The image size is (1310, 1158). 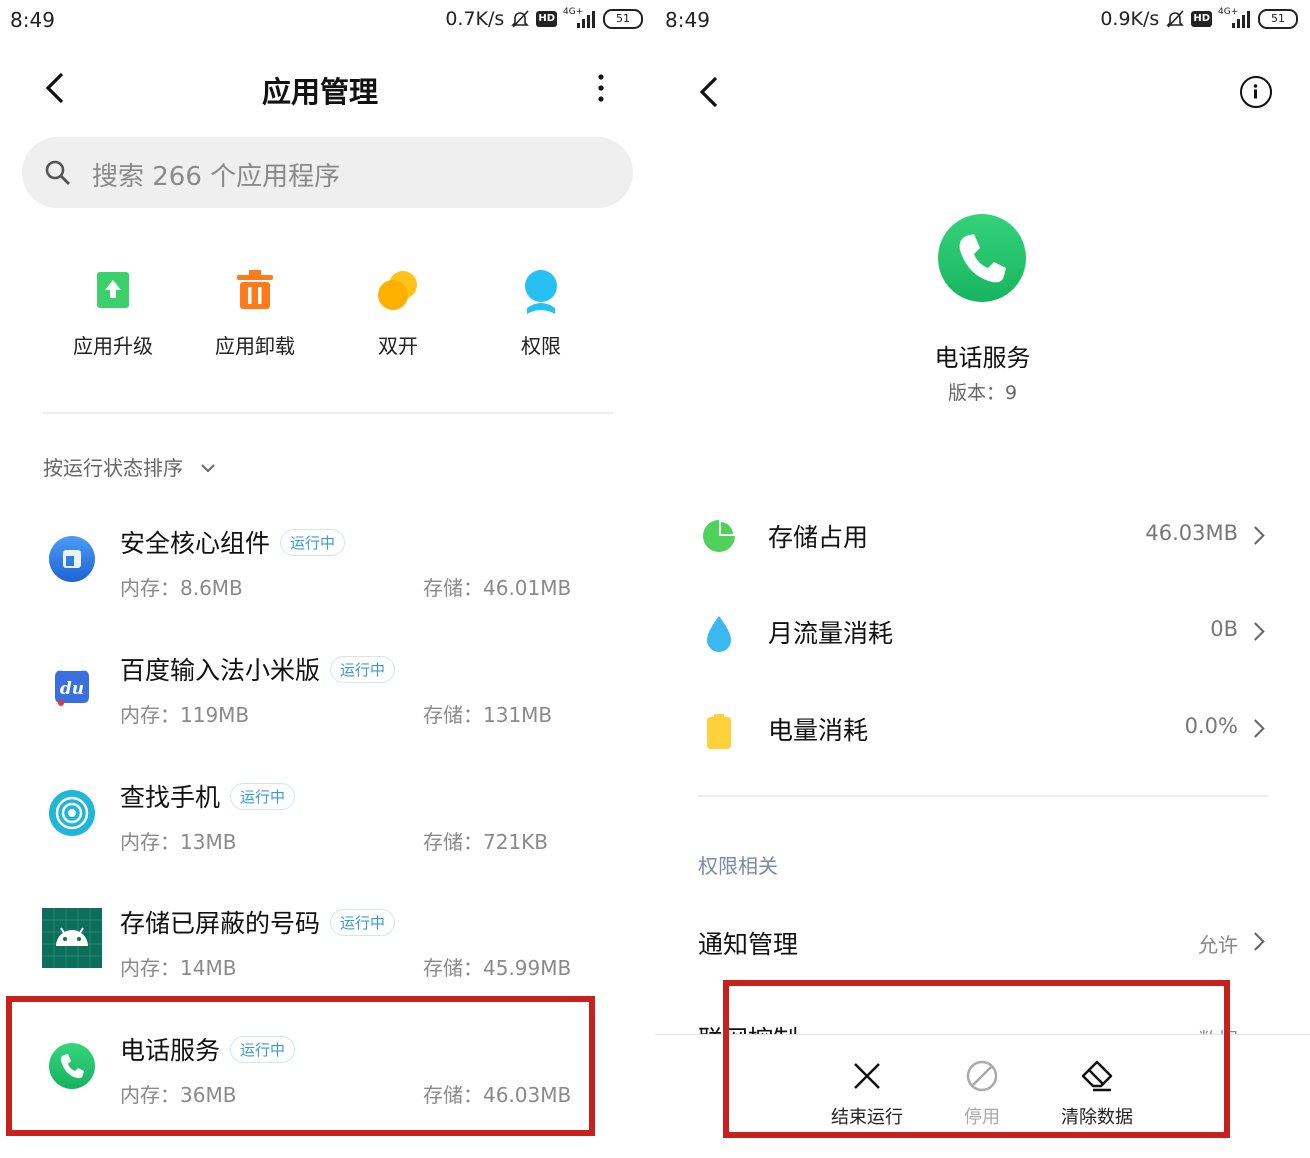 I want to click on app-row: 查找手机 运行中 内存：13MB 存储：721KB, so click(x=327, y=820).